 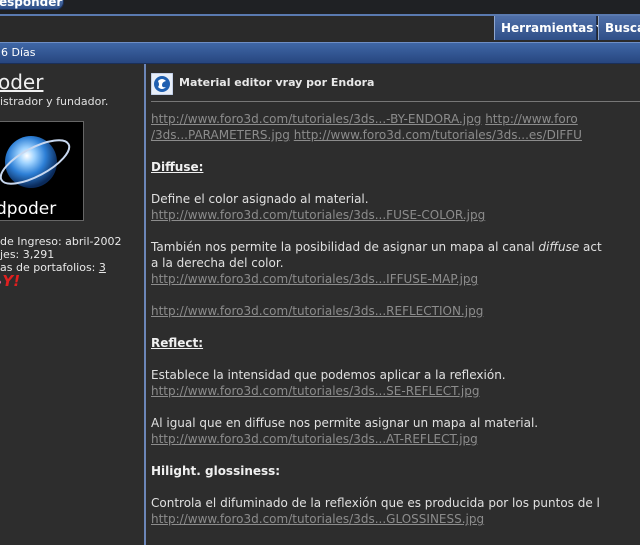 What do you see at coordinates (177, 343) in the screenshot?
I see `section-heading-reflect: Reflect:` at bounding box center [177, 343].